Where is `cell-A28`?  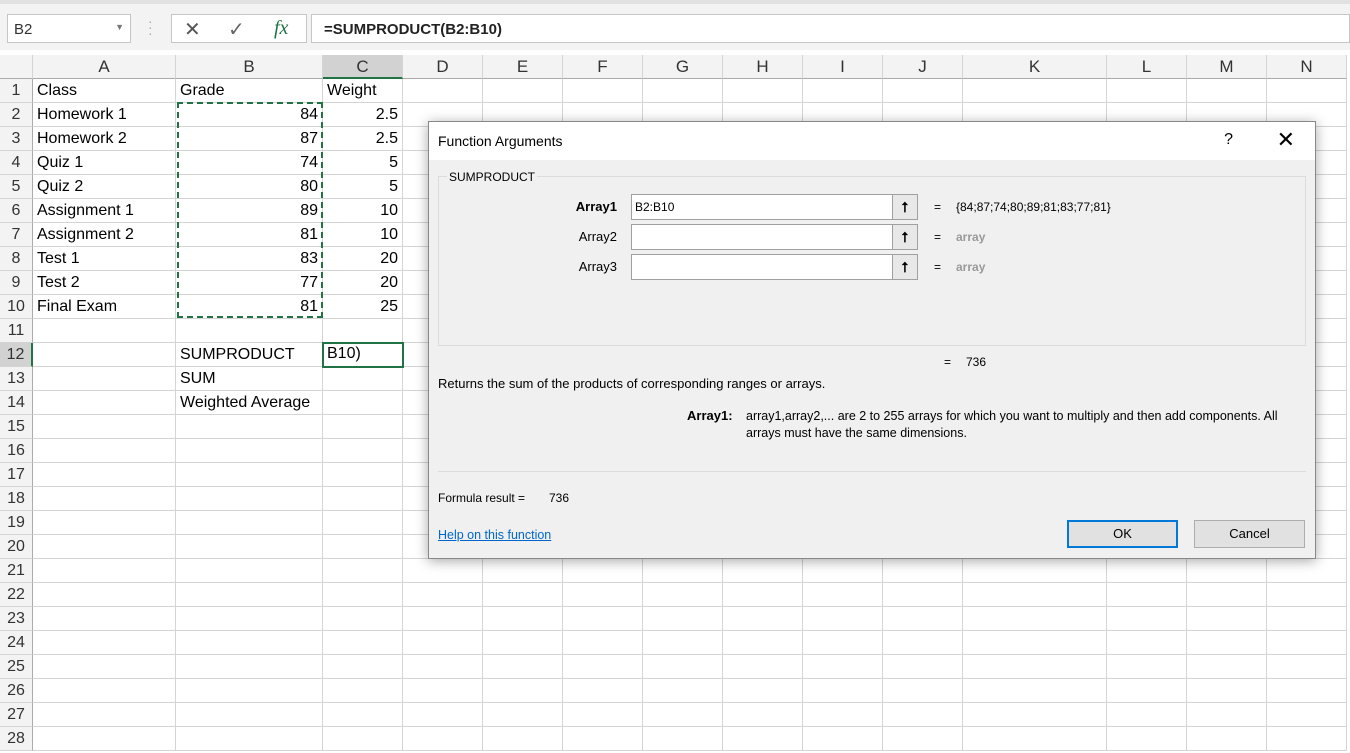
cell-A28 is located at coordinates (104, 739).